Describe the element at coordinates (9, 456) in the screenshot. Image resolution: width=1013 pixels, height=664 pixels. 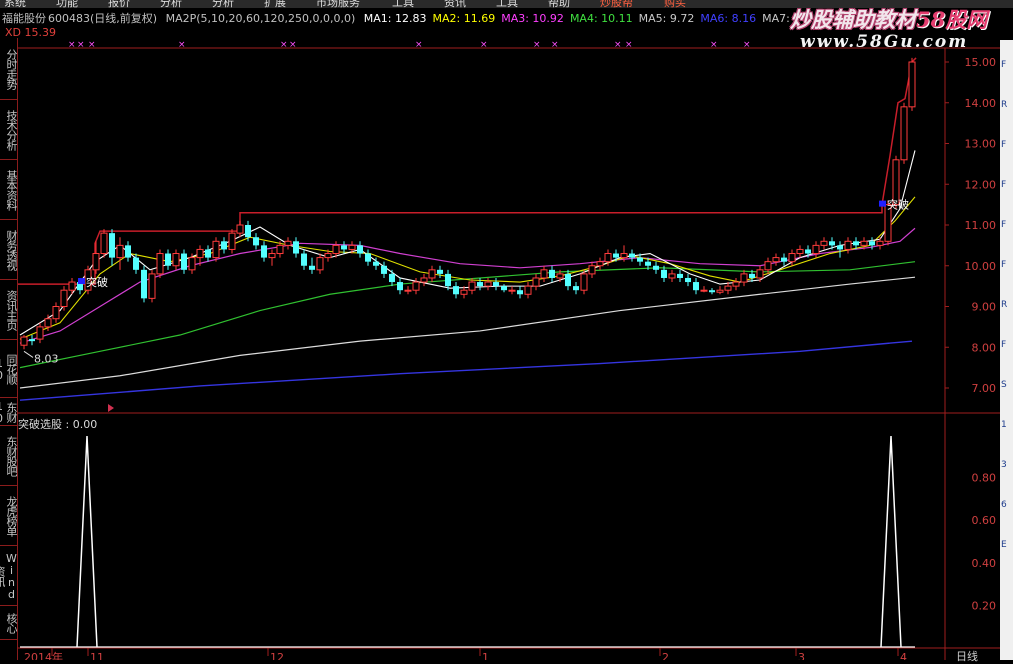
I see `sidebar-tab-7: 东财股吧` at that location.